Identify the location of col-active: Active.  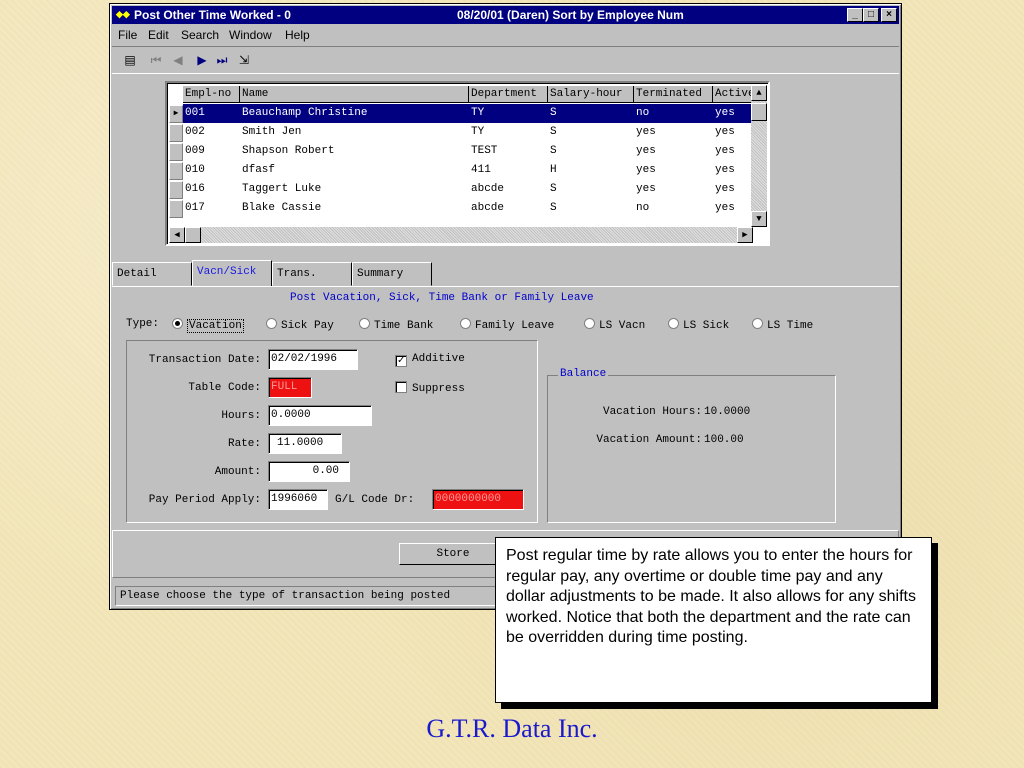
(734, 94).